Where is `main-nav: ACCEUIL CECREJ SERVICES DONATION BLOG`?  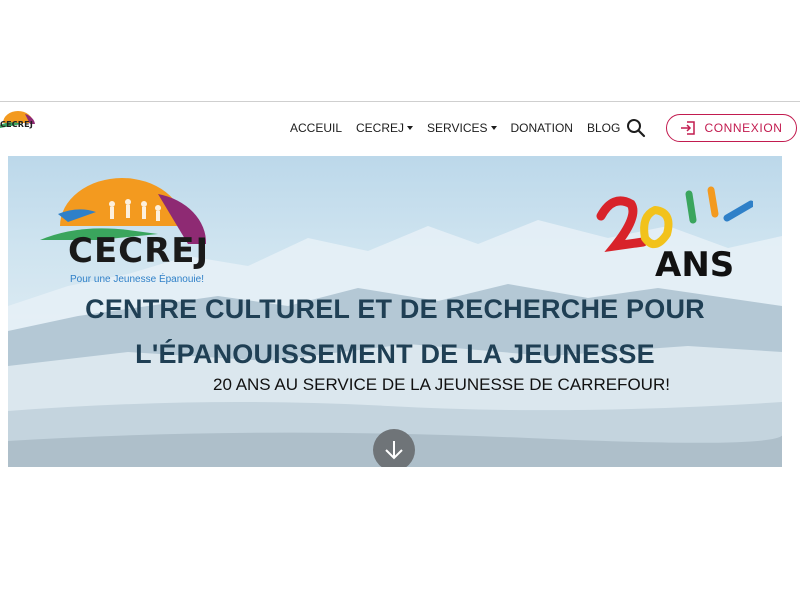
main-nav: ACCEUIL CECREJ SERVICES DONATION BLOG is located at coordinates (462, 128).